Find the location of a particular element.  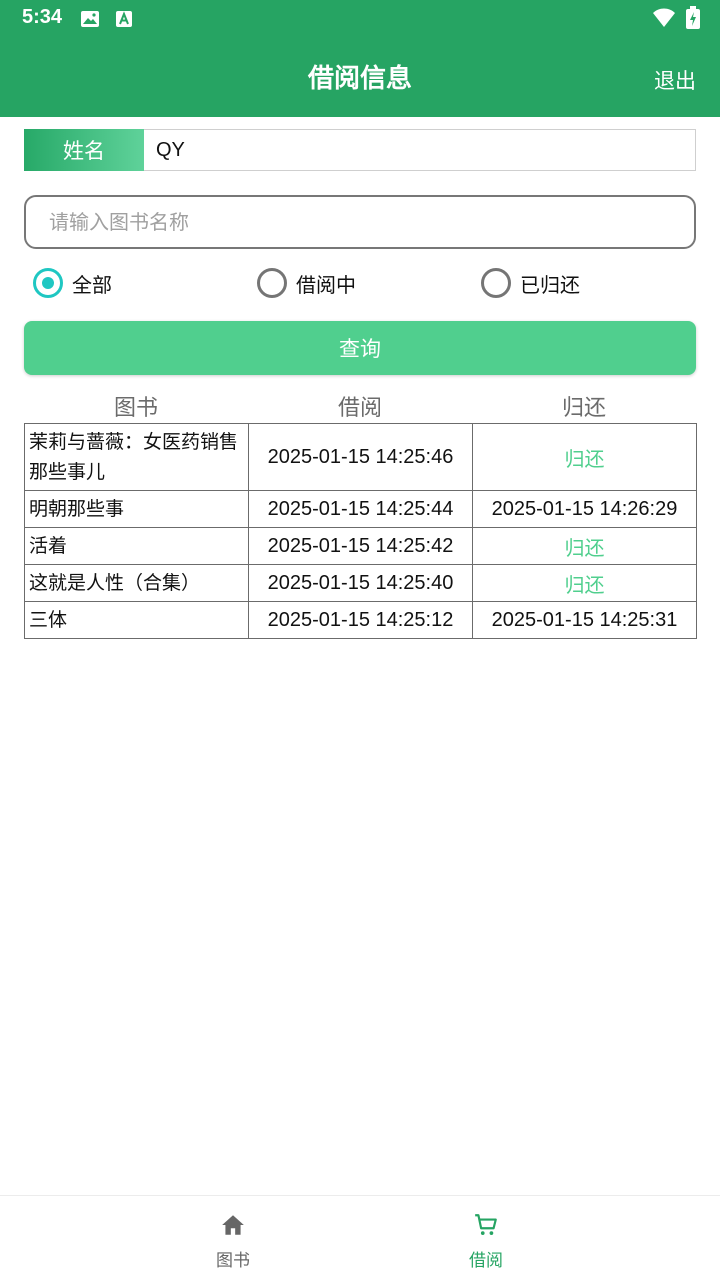

table-row: 这就是人性（合集） 2025-01-15 14:25:40 归还 is located at coordinates (360, 583).